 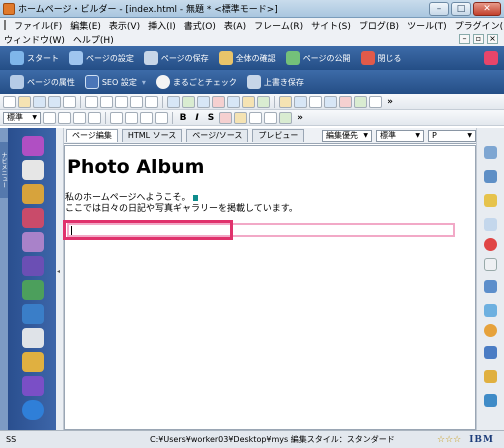 I want to click on page-icon, so click(x=490, y=152).